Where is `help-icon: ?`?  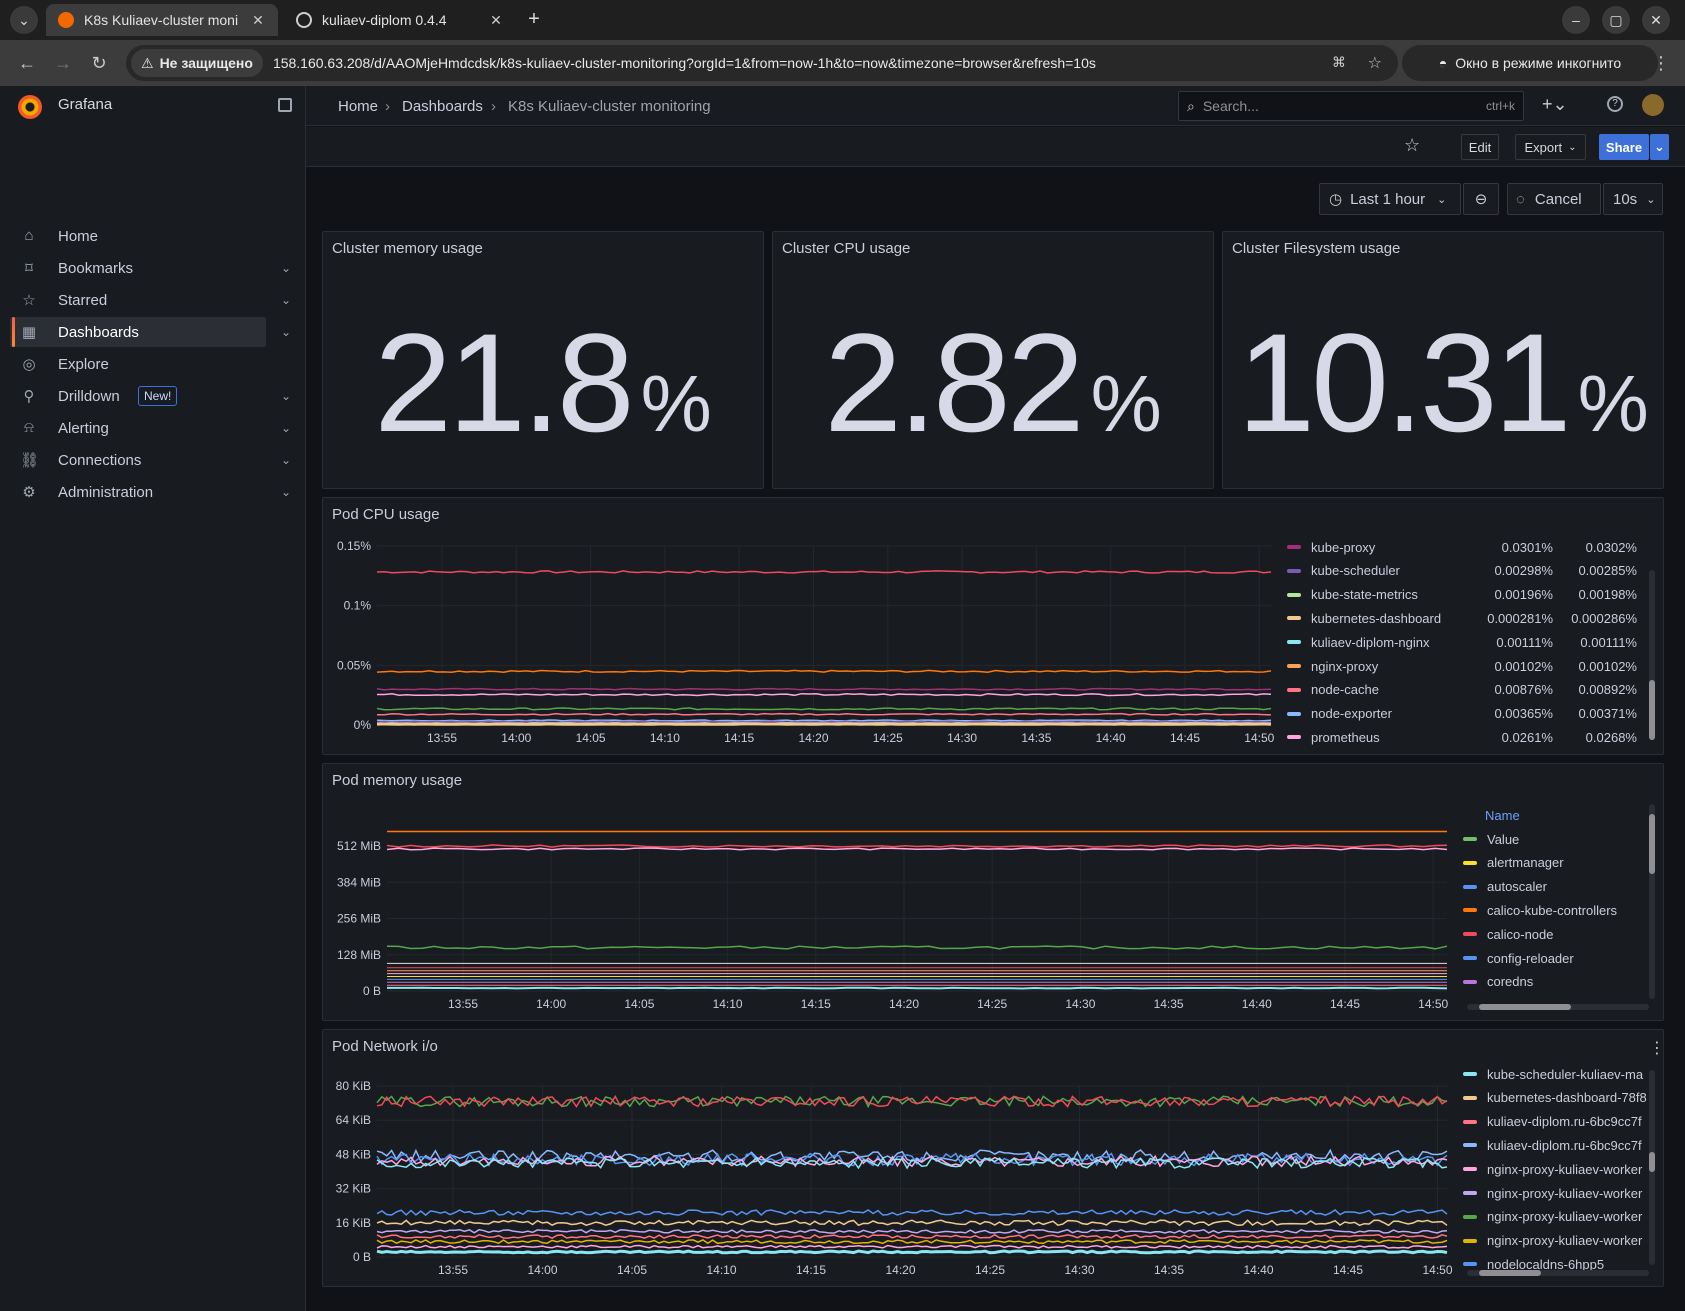
help-icon: ? is located at coordinates (1615, 104).